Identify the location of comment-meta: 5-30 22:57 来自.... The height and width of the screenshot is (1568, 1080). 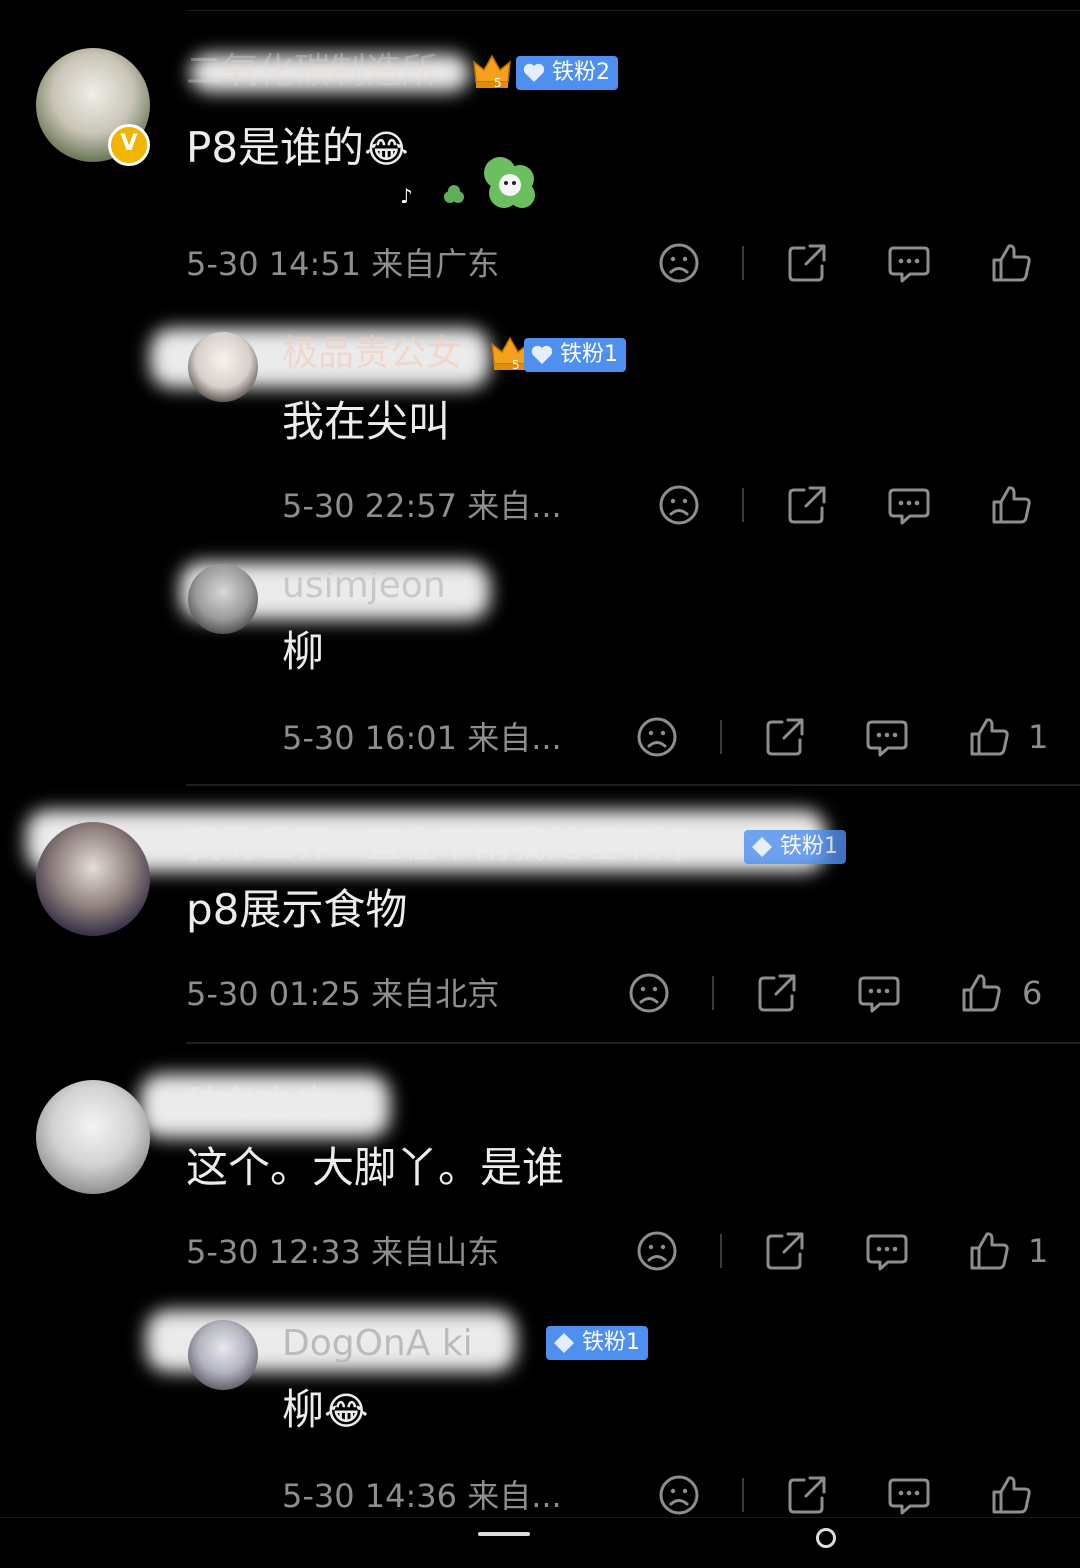
(422, 506).